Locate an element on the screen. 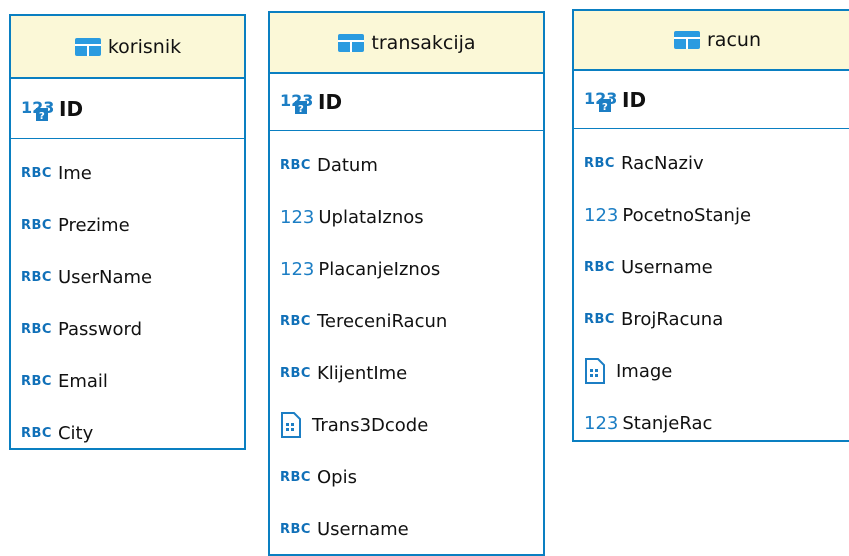 This screenshot has width=849, height=556. field-name: Datum is located at coordinates (347, 165).